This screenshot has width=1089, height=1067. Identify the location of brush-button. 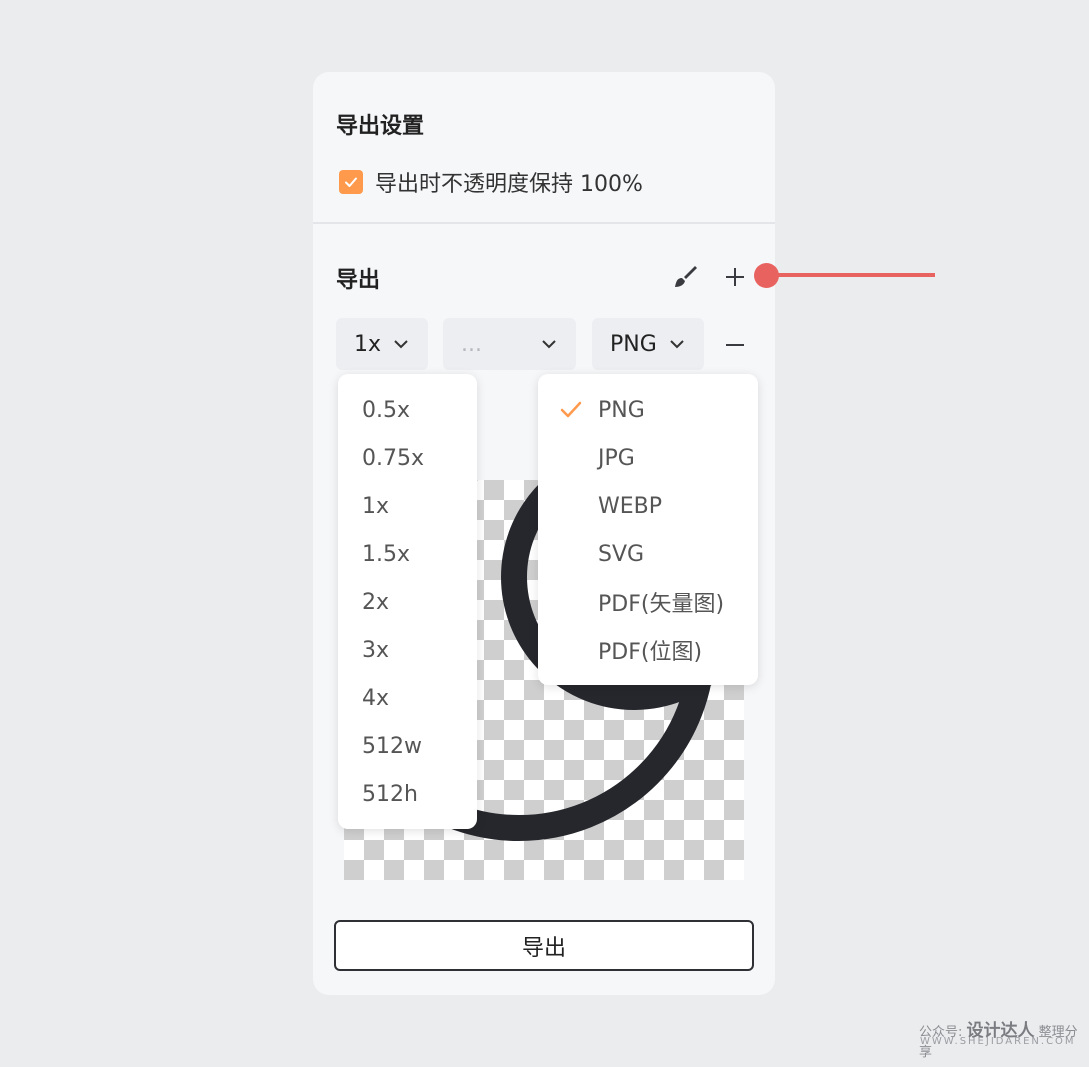
(685, 277).